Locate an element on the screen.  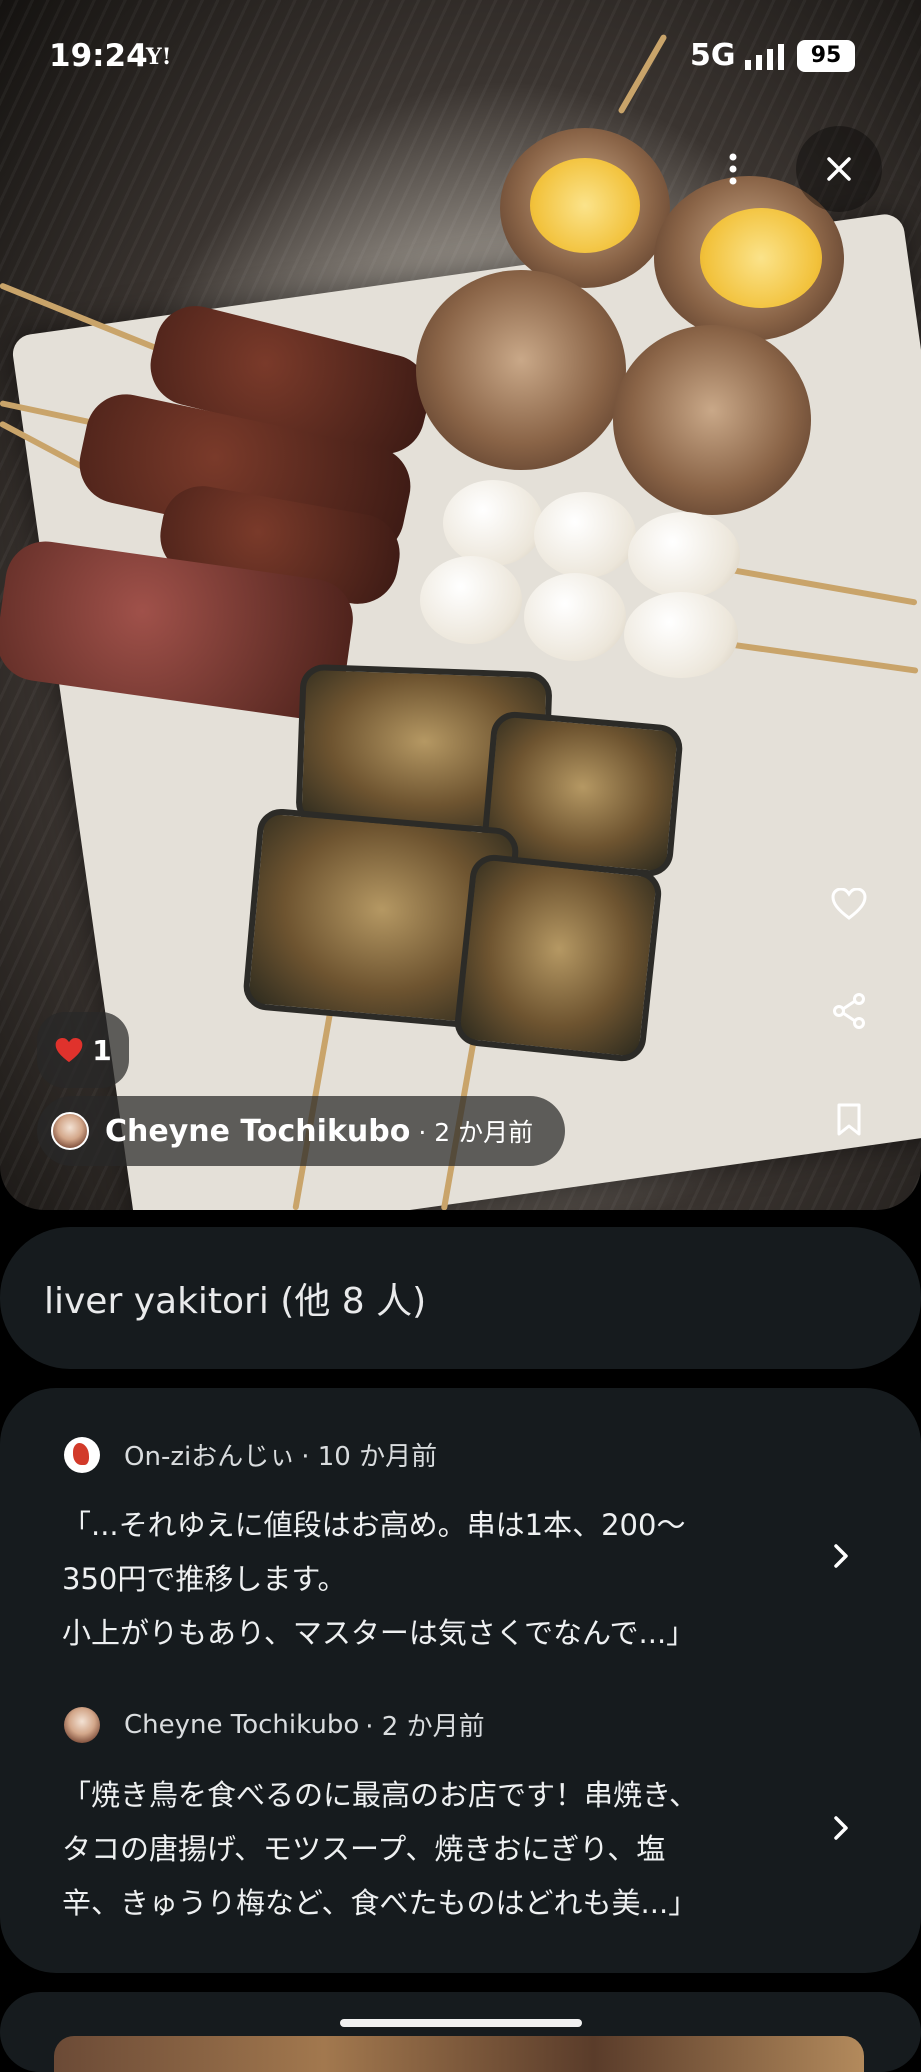
share-button is located at coordinates (849, 1011).